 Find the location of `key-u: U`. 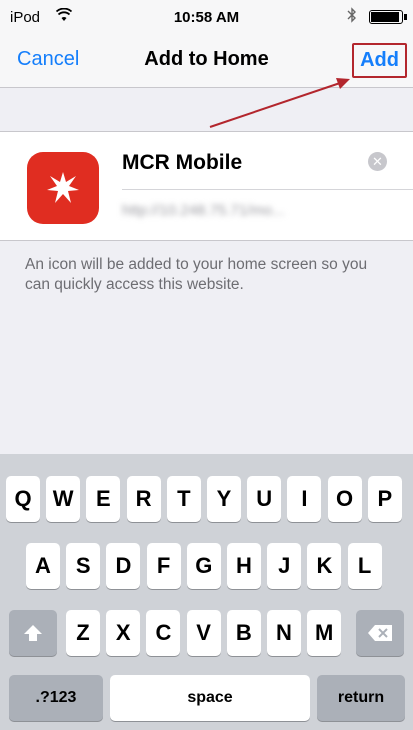

key-u: U is located at coordinates (264, 499).